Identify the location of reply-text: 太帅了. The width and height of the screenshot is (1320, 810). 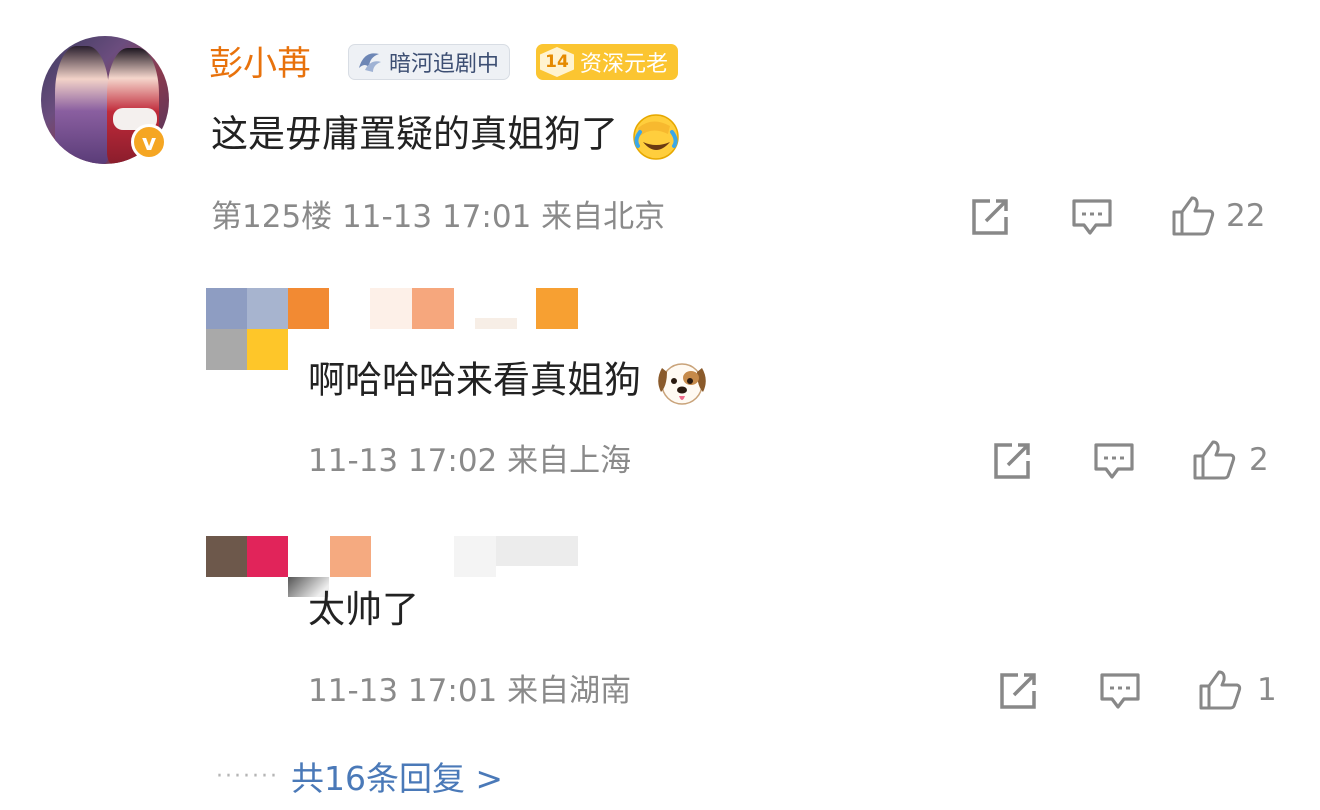
(363, 610).